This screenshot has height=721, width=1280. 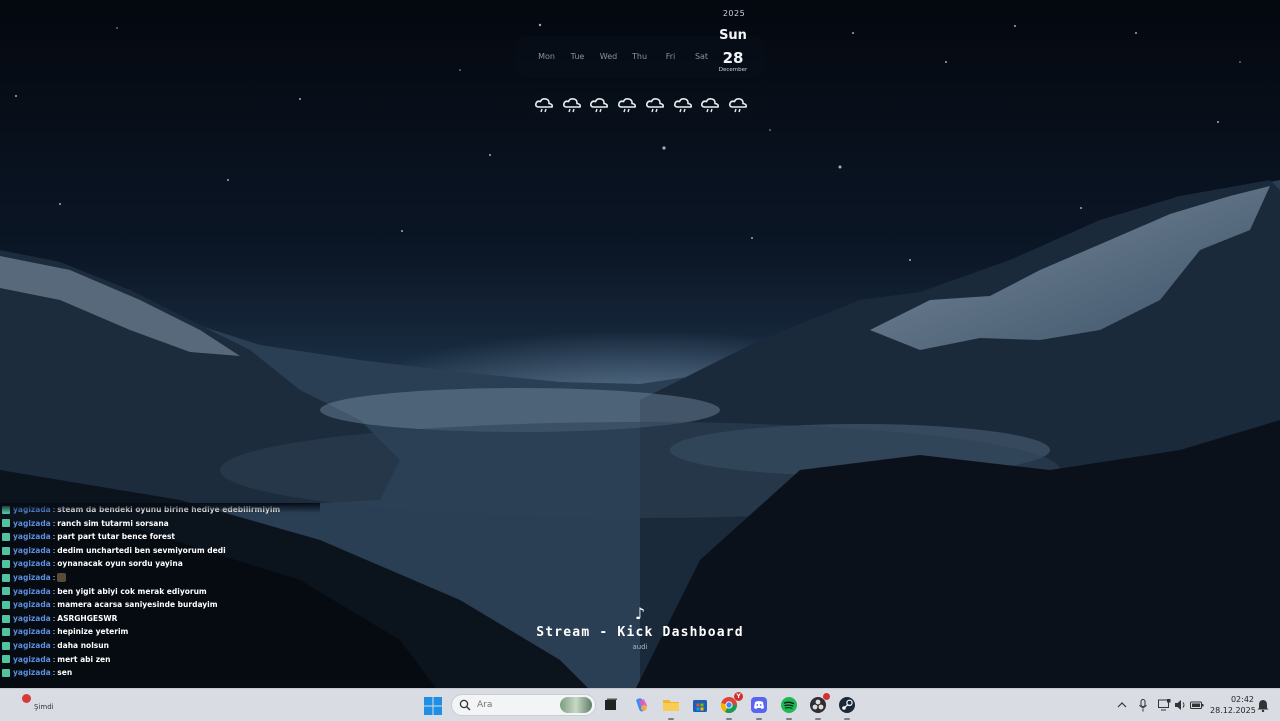 I want to click on chat-message: yagizada: part part tutar bence forest, so click(x=160, y=537).